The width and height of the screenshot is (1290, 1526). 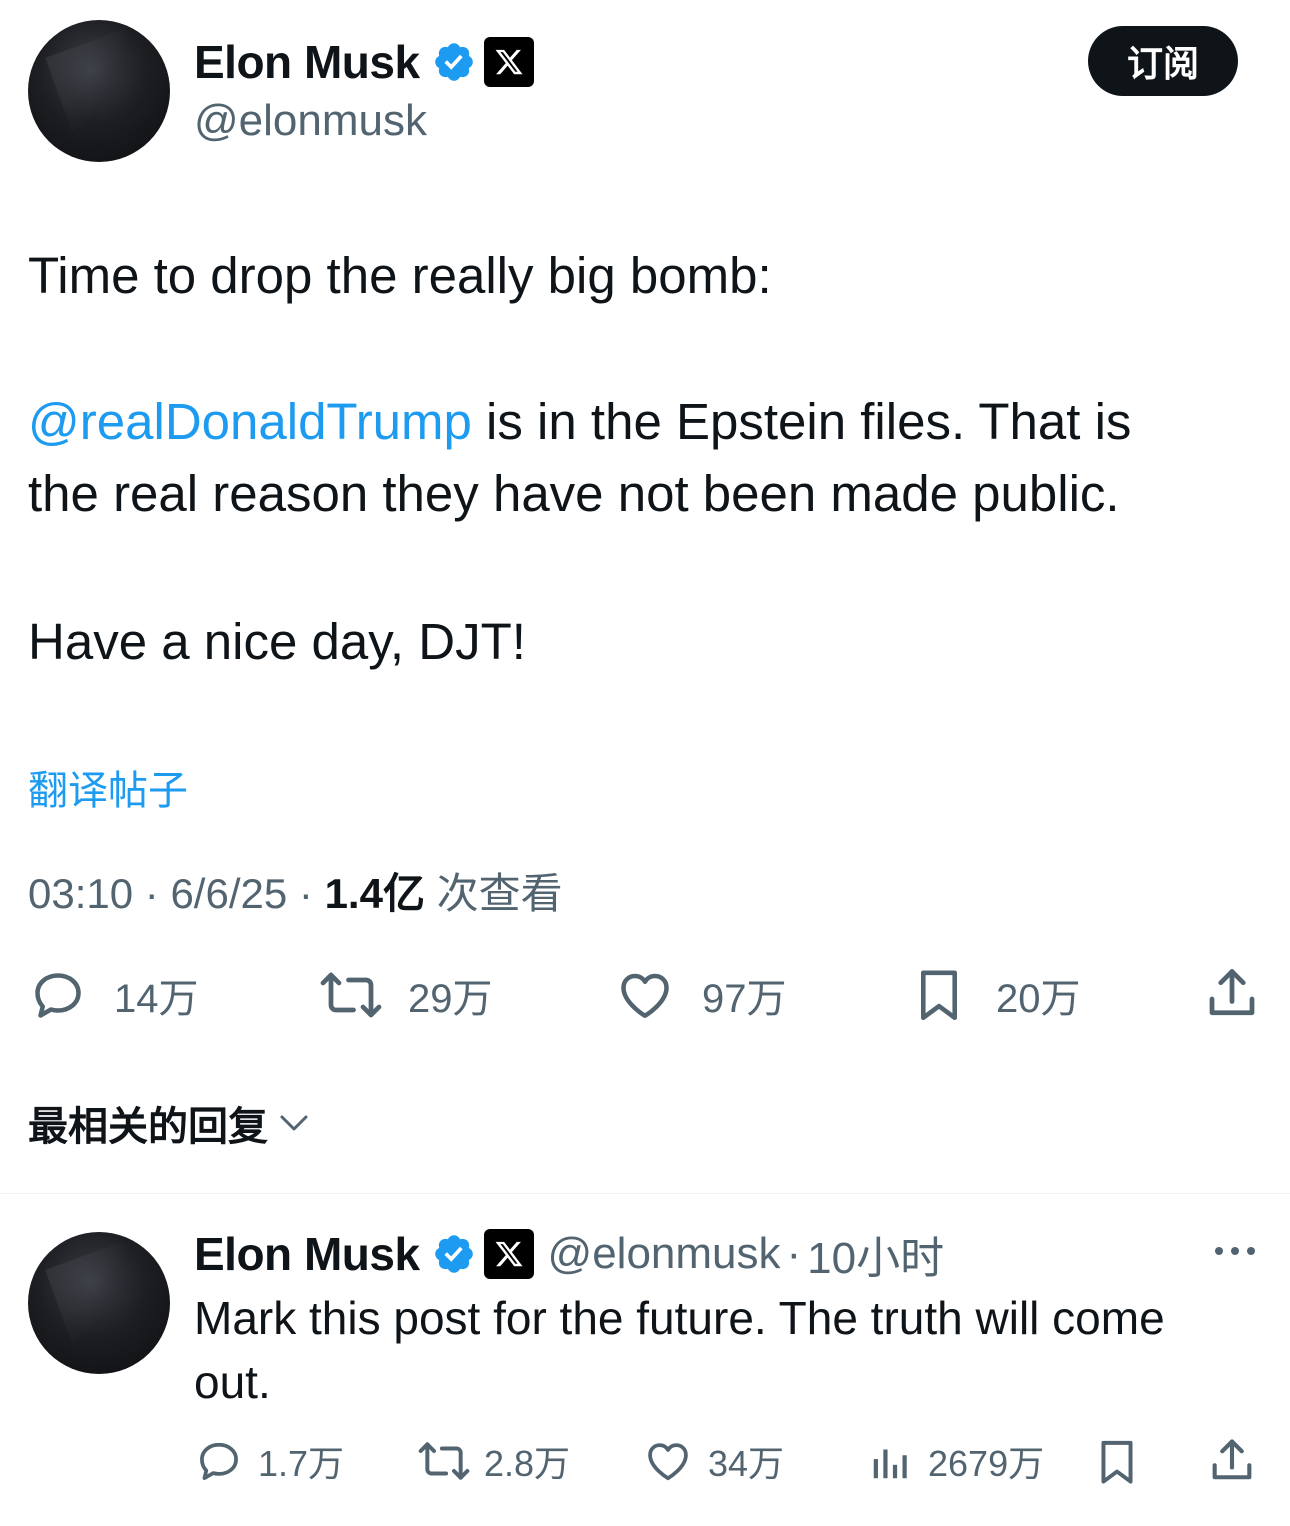 What do you see at coordinates (307, 62) in the screenshot?
I see `author-name: Elon Musk` at bounding box center [307, 62].